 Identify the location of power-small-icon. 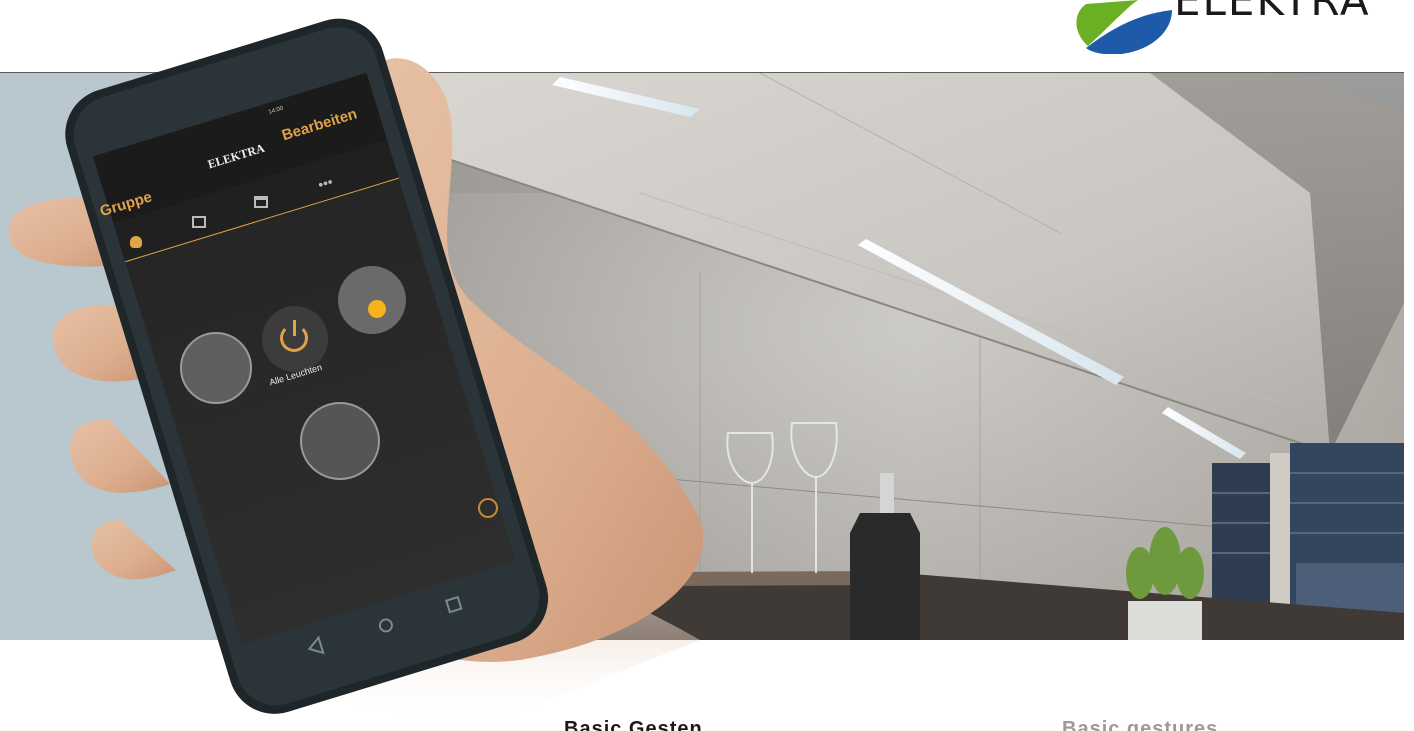
(488, 508).